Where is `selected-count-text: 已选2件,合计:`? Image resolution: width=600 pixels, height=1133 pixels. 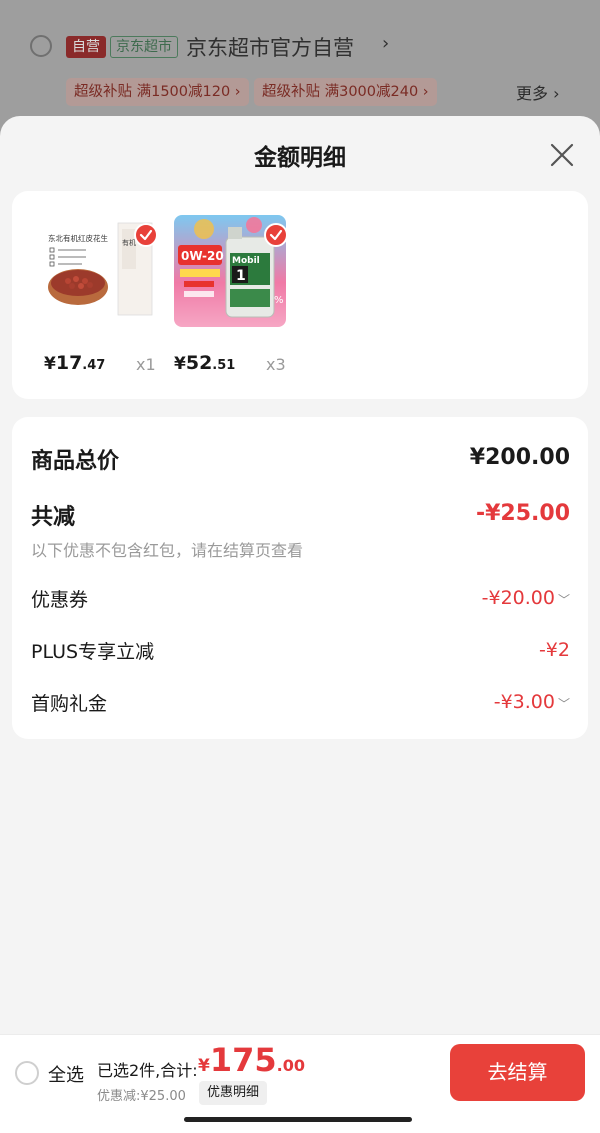
selected-count-text: 已选2件,合计: is located at coordinates (147, 1070).